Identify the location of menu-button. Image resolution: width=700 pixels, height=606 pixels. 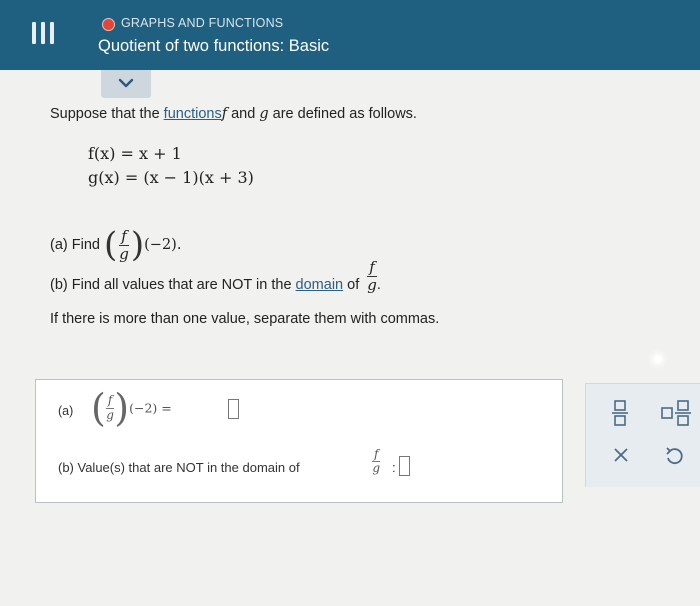
(43, 35).